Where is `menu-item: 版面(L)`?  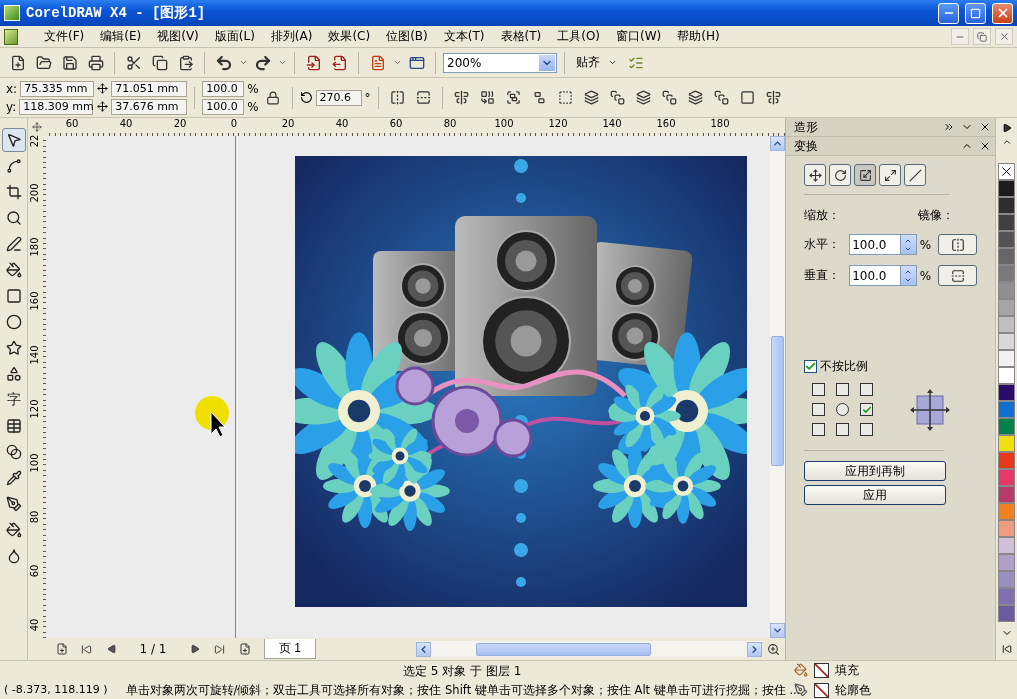
menu-item: 版面(L) is located at coordinates (234, 36).